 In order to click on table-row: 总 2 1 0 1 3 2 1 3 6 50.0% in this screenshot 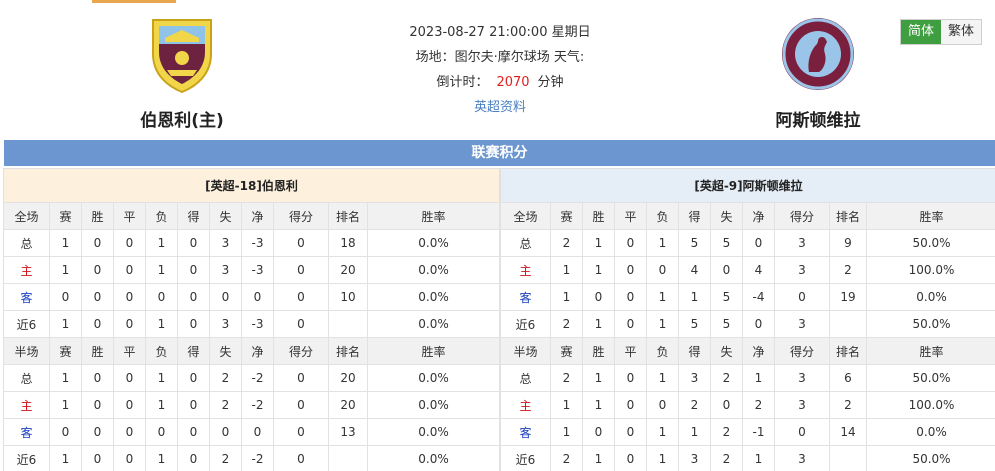, I will do `click(747, 378)`.